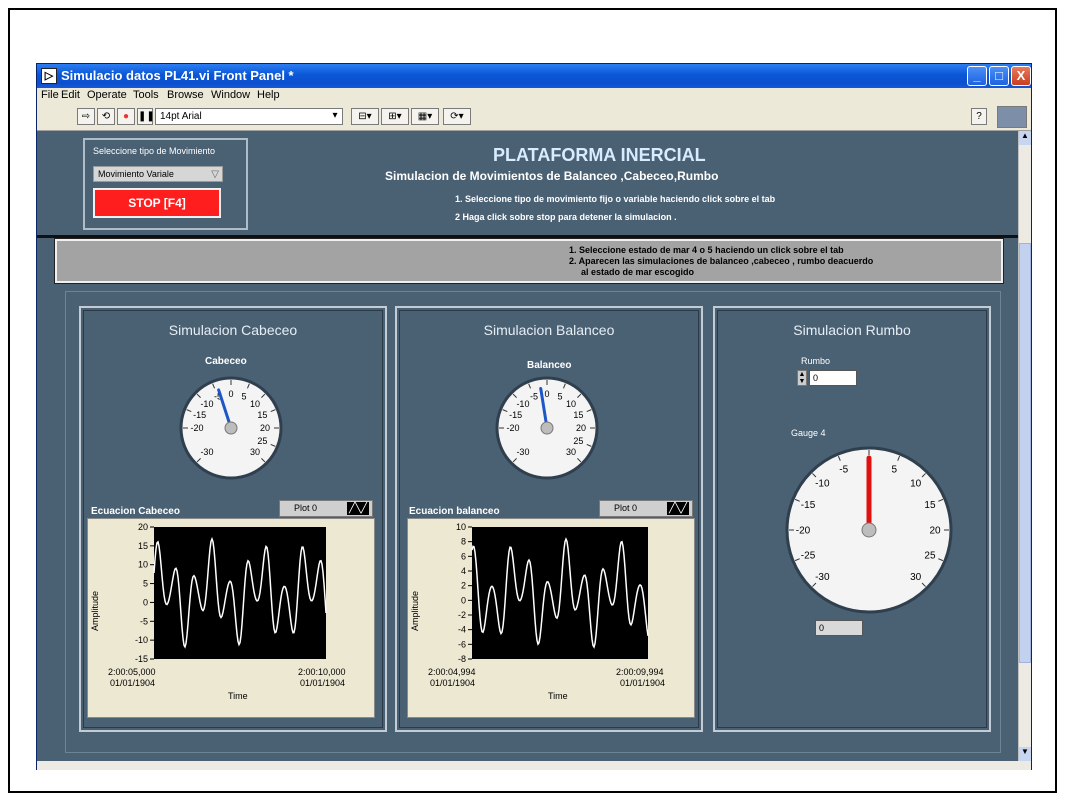  What do you see at coordinates (145, 584) in the screenshot?
I see `cabeceo-y-tick-label: 5` at bounding box center [145, 584].